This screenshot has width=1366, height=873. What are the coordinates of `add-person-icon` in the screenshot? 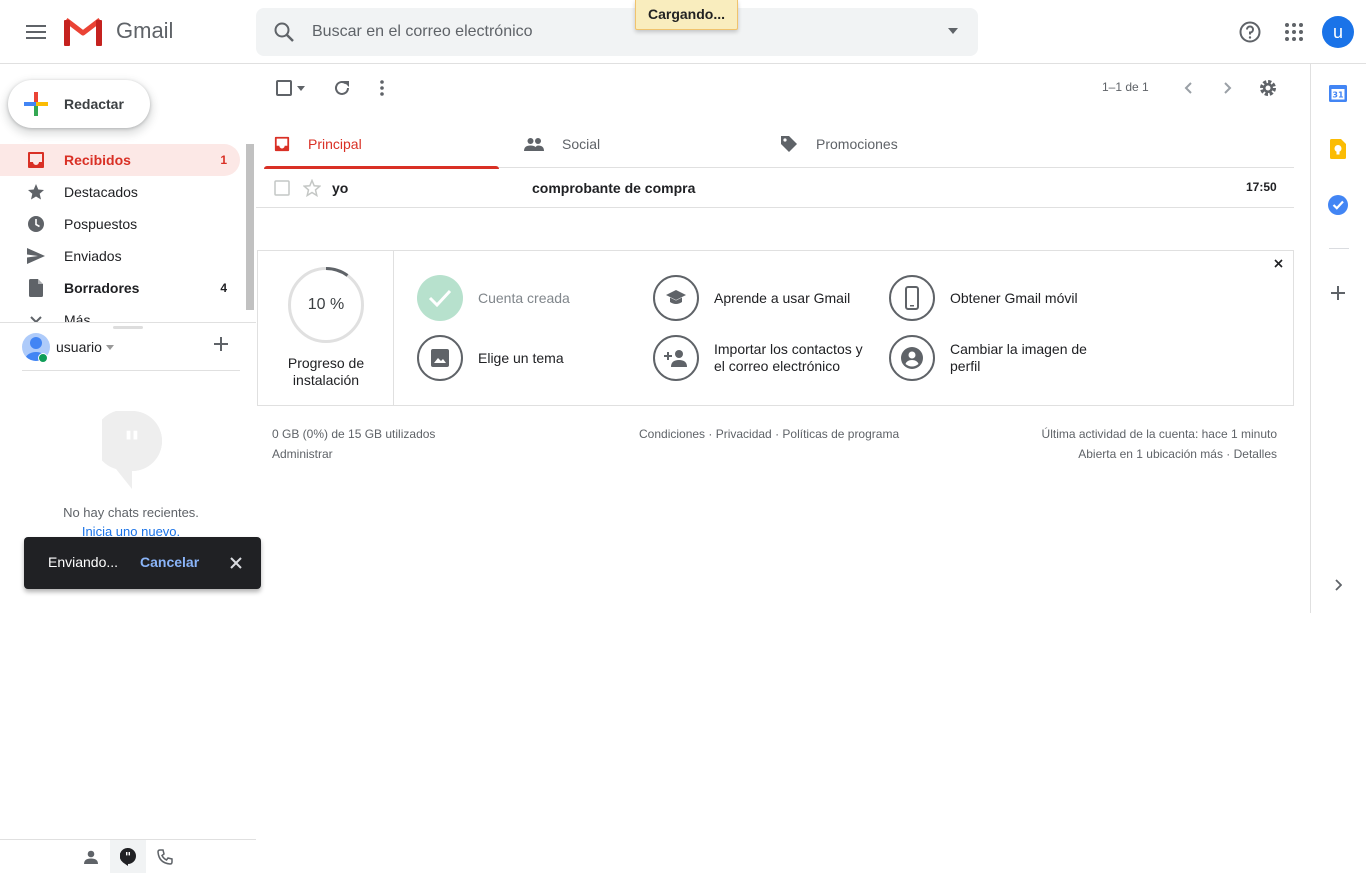 It's located at (676, 358).